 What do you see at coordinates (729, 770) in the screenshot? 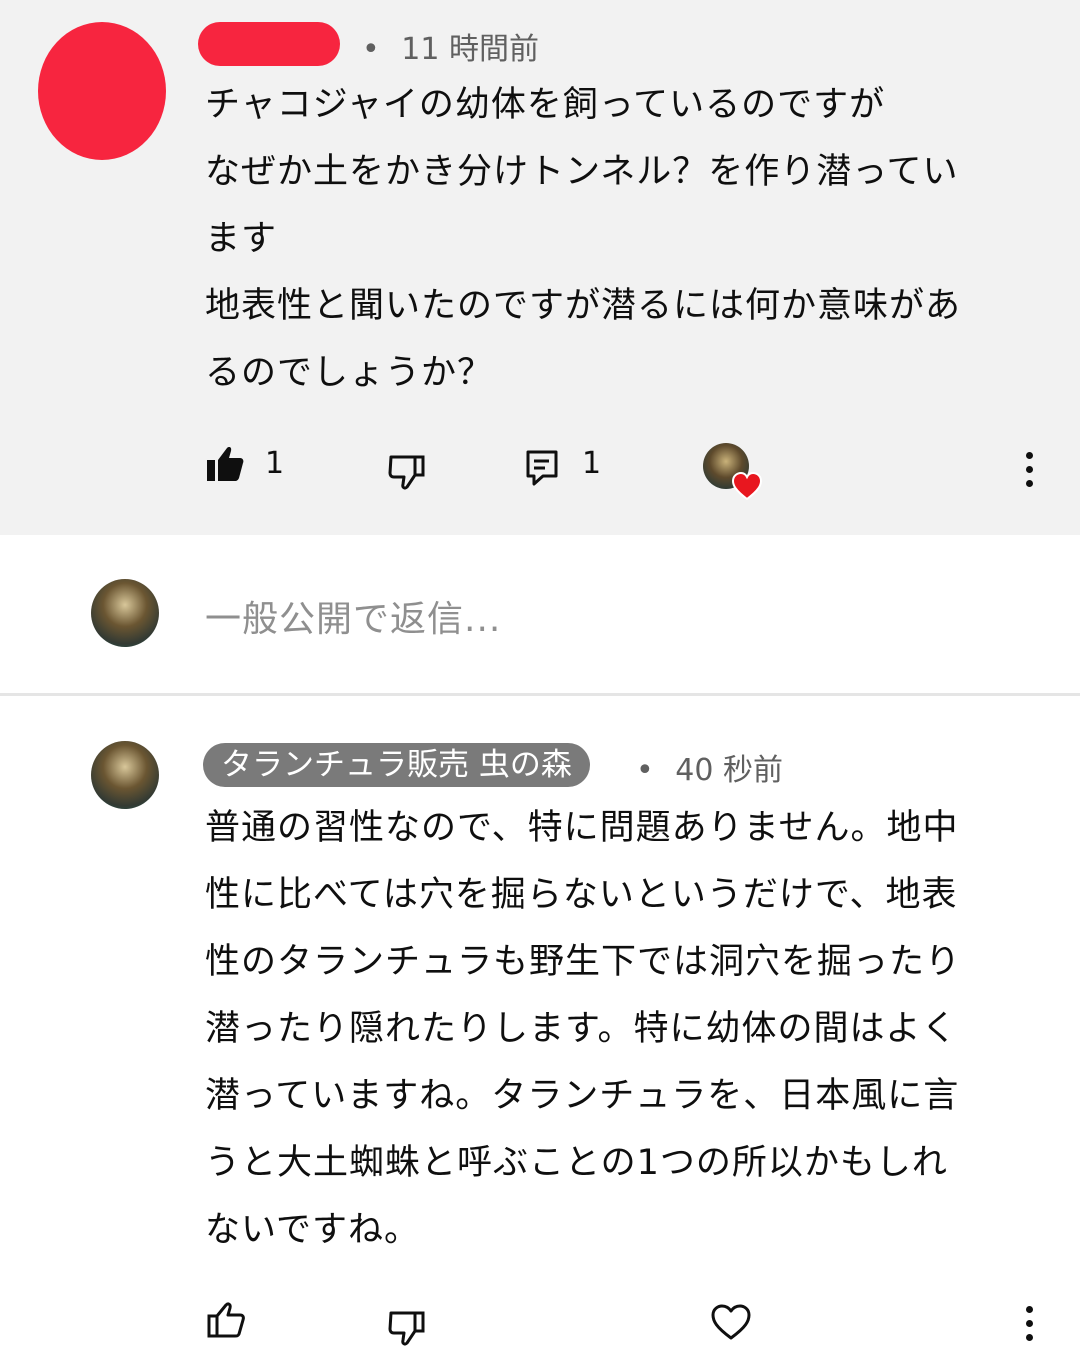
I see `reply-time: 40 秒前` at bounding box center [729, 770].